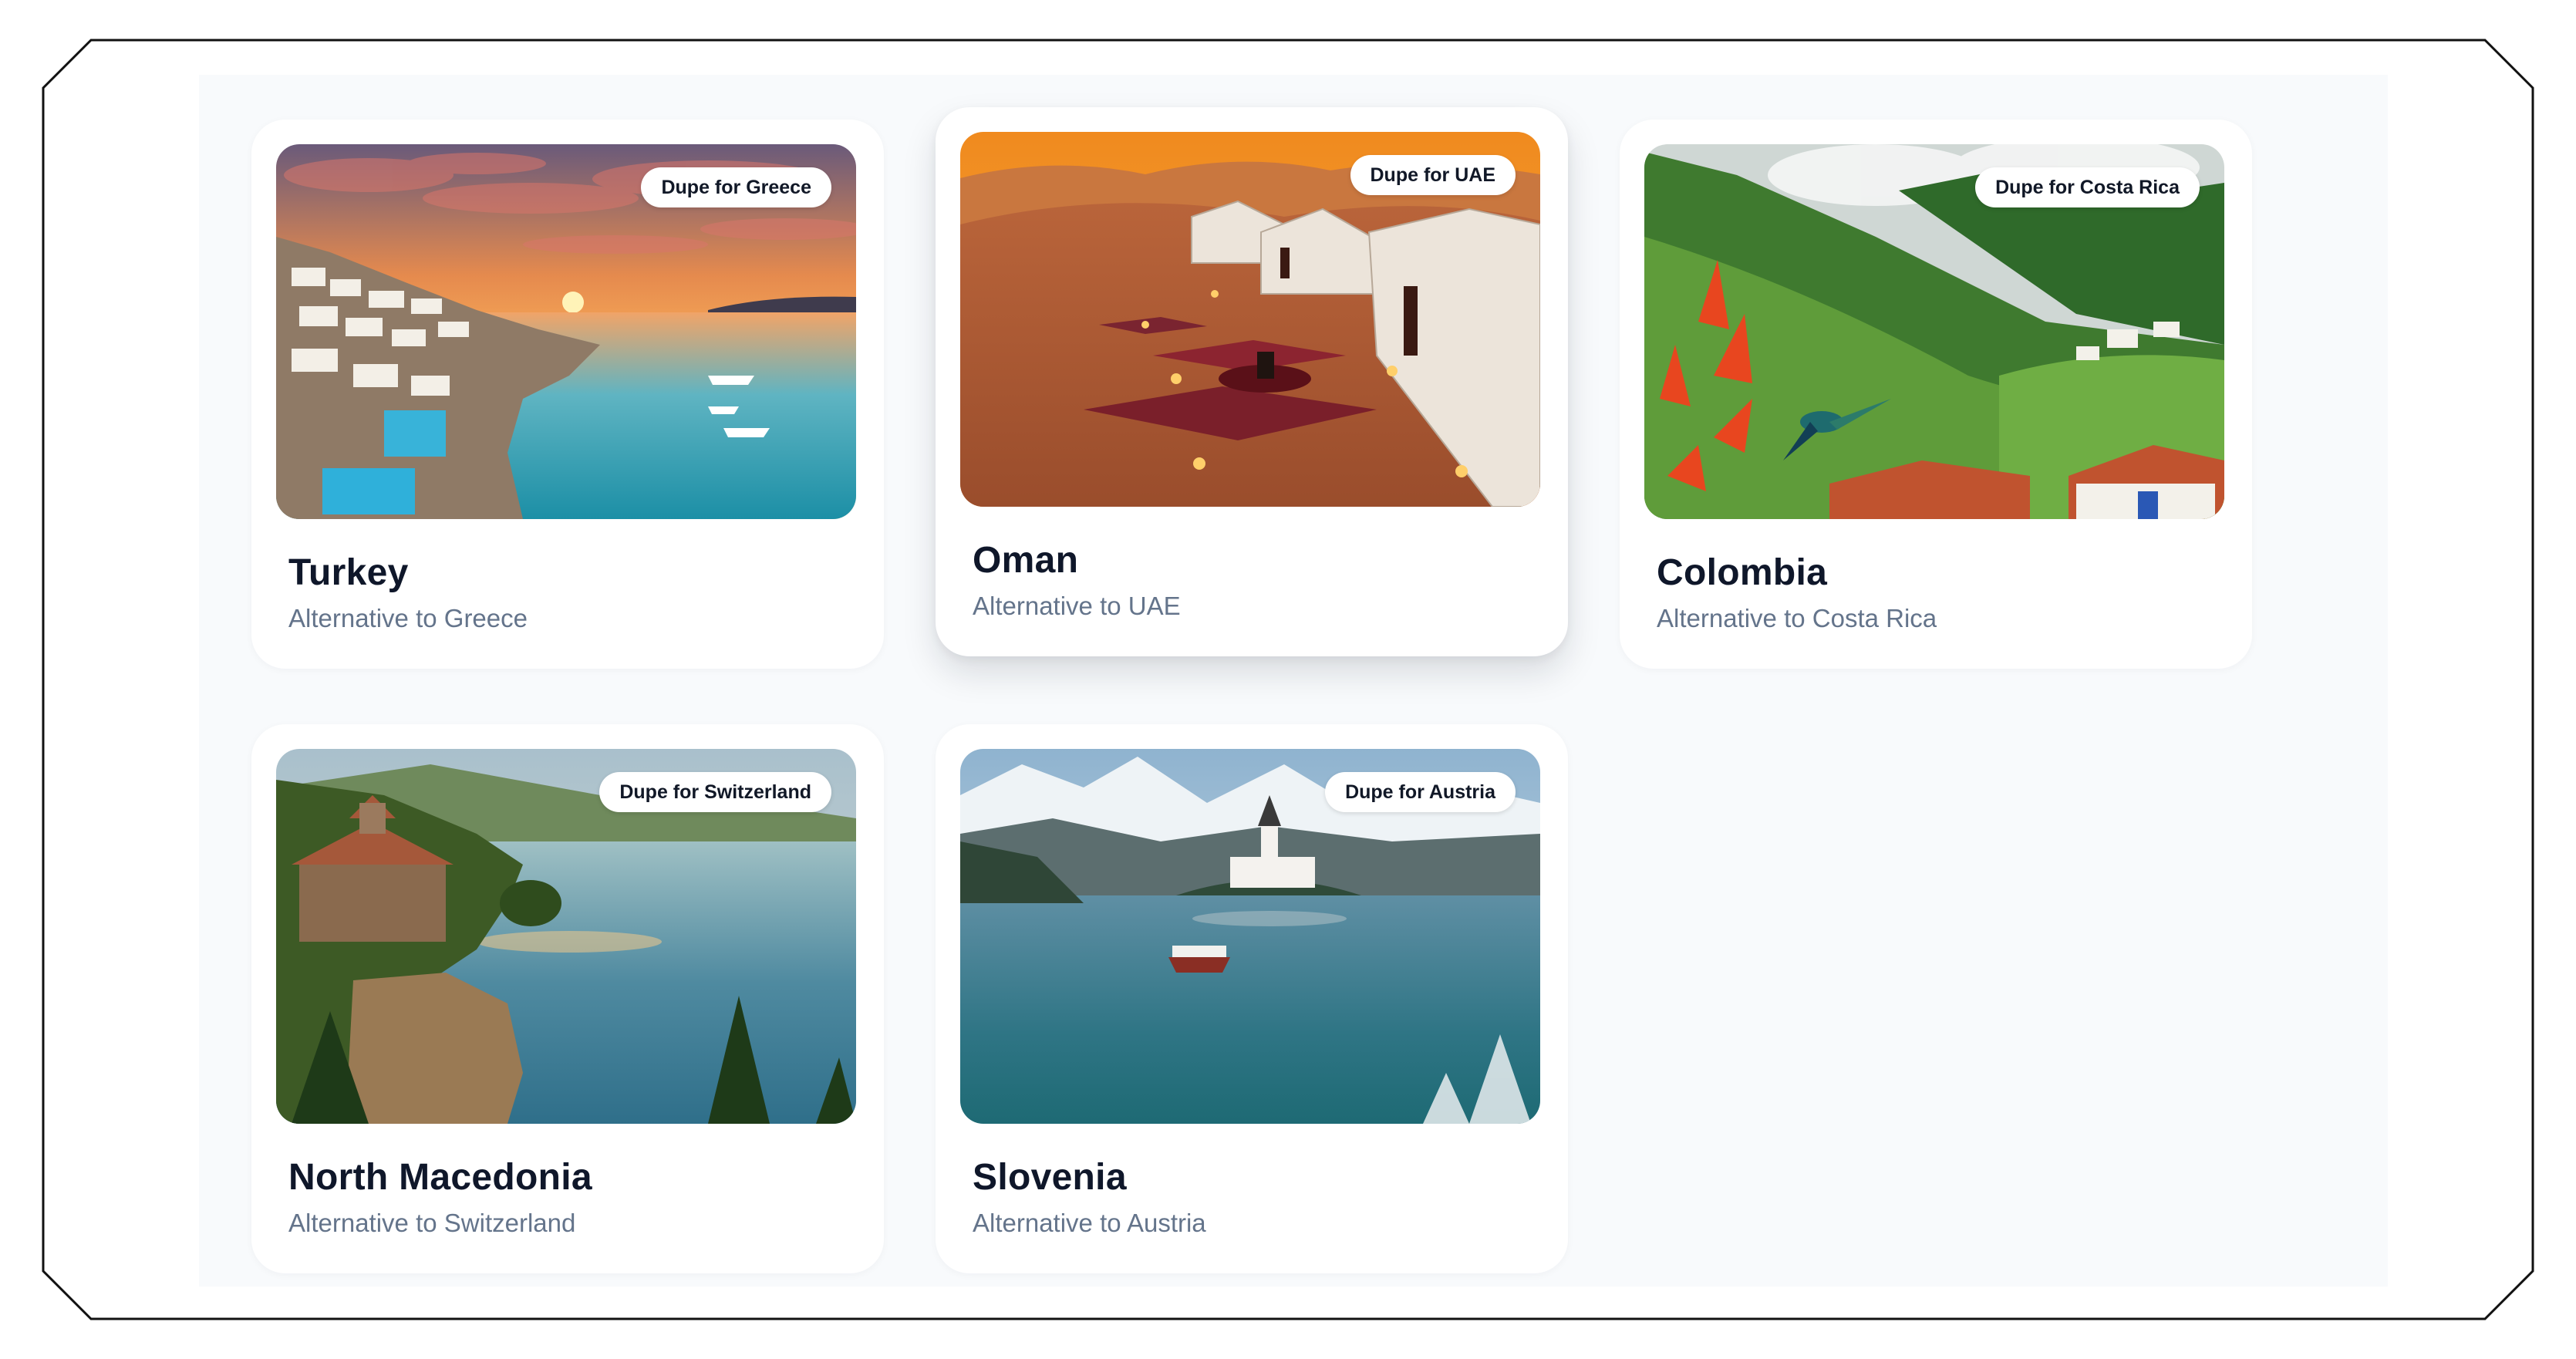 The image size is (2576, 1359). I want to click on destination-alternative: Alternative to Costa Rica, so click(1797, 618).